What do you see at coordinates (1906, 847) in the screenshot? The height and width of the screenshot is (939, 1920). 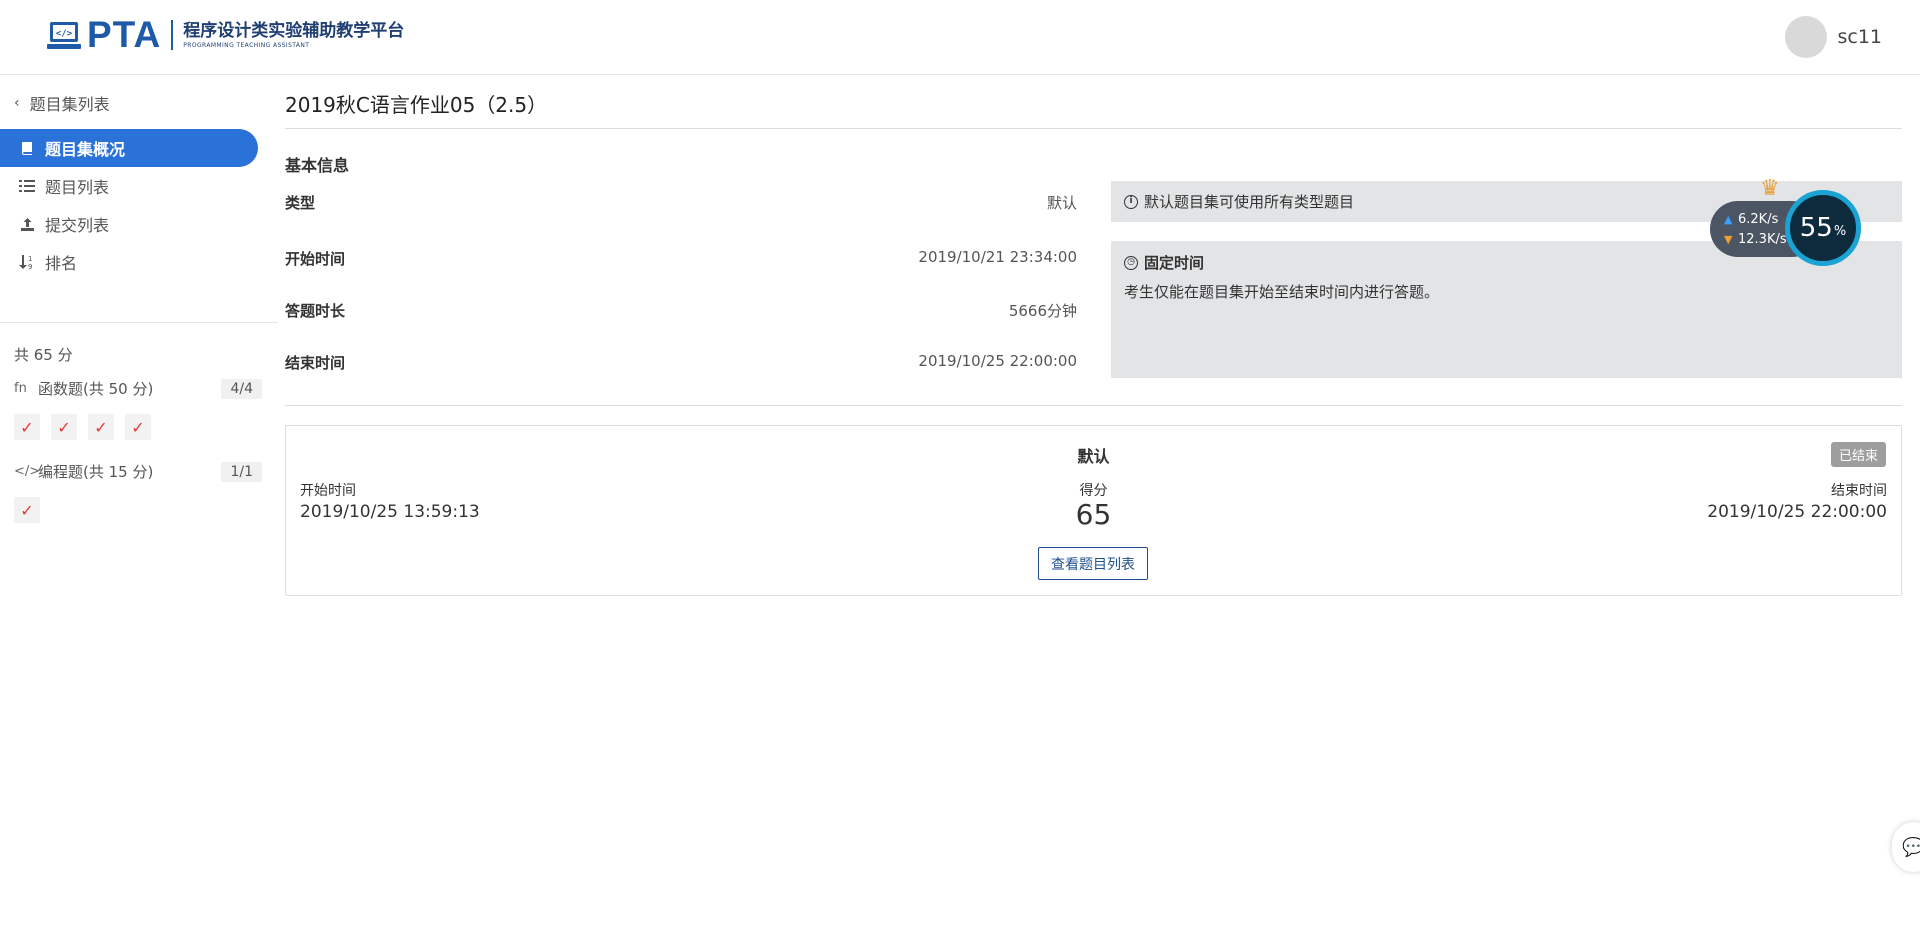 I see `feedback-icon: 💬` at bounding box center [1906, 847].